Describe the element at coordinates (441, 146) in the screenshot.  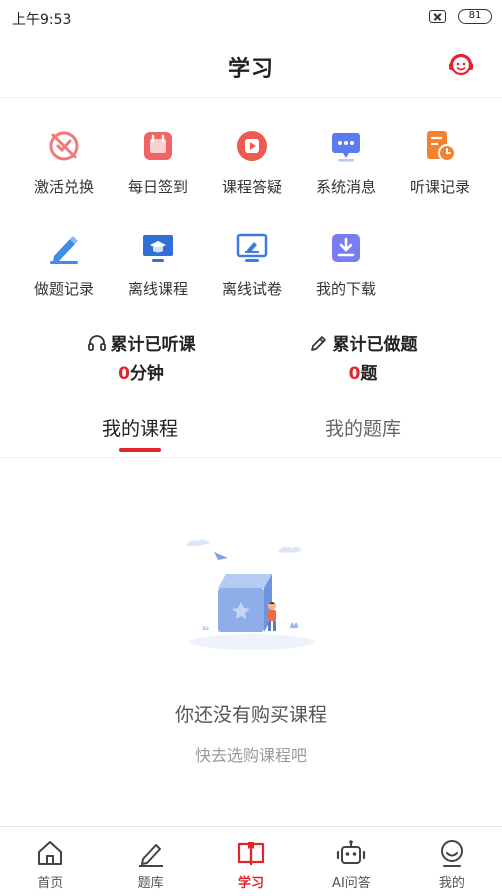
I see `listen-record-icon` at that location.